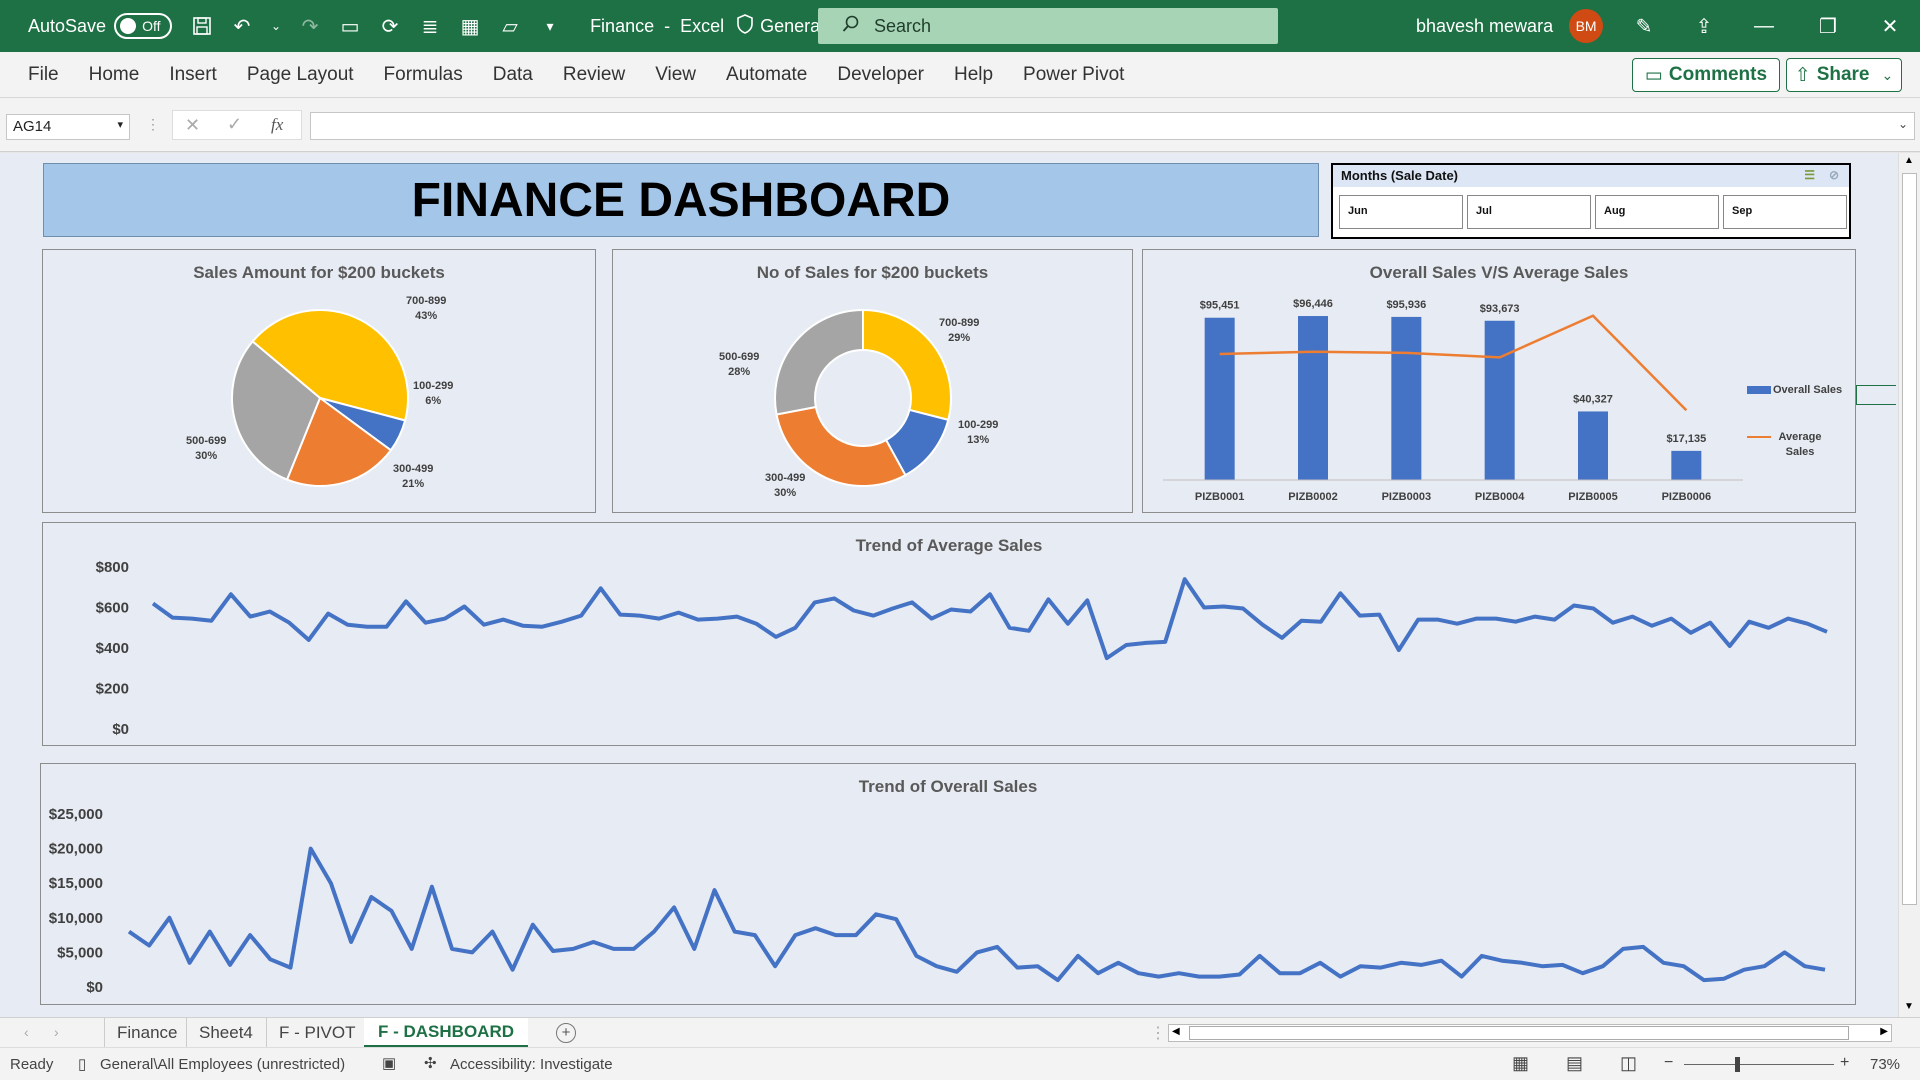 The width and height of the screenshot is (1920, 1080). I want to click on undo-icon: ↶, so click(242, 26).